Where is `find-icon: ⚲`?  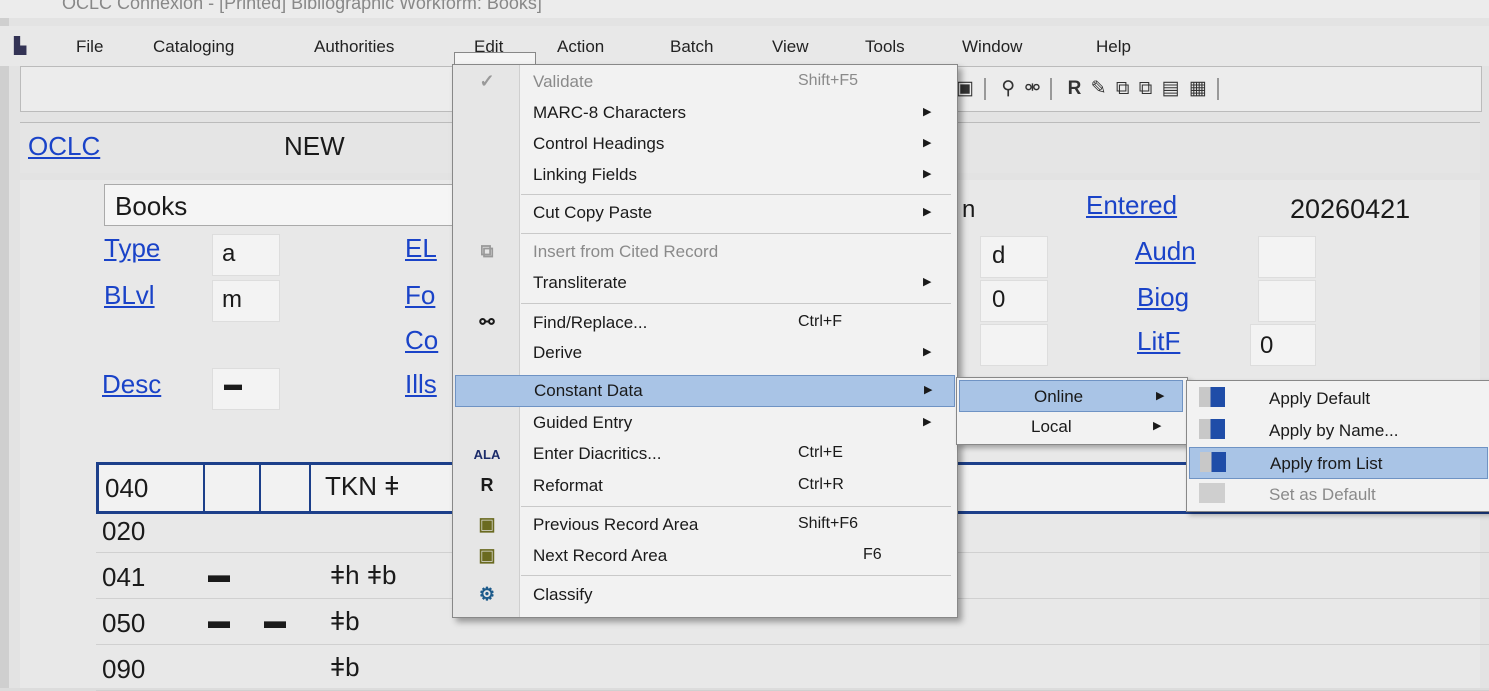 find-icon: ⚲ is located at coordinates (1009, 88).